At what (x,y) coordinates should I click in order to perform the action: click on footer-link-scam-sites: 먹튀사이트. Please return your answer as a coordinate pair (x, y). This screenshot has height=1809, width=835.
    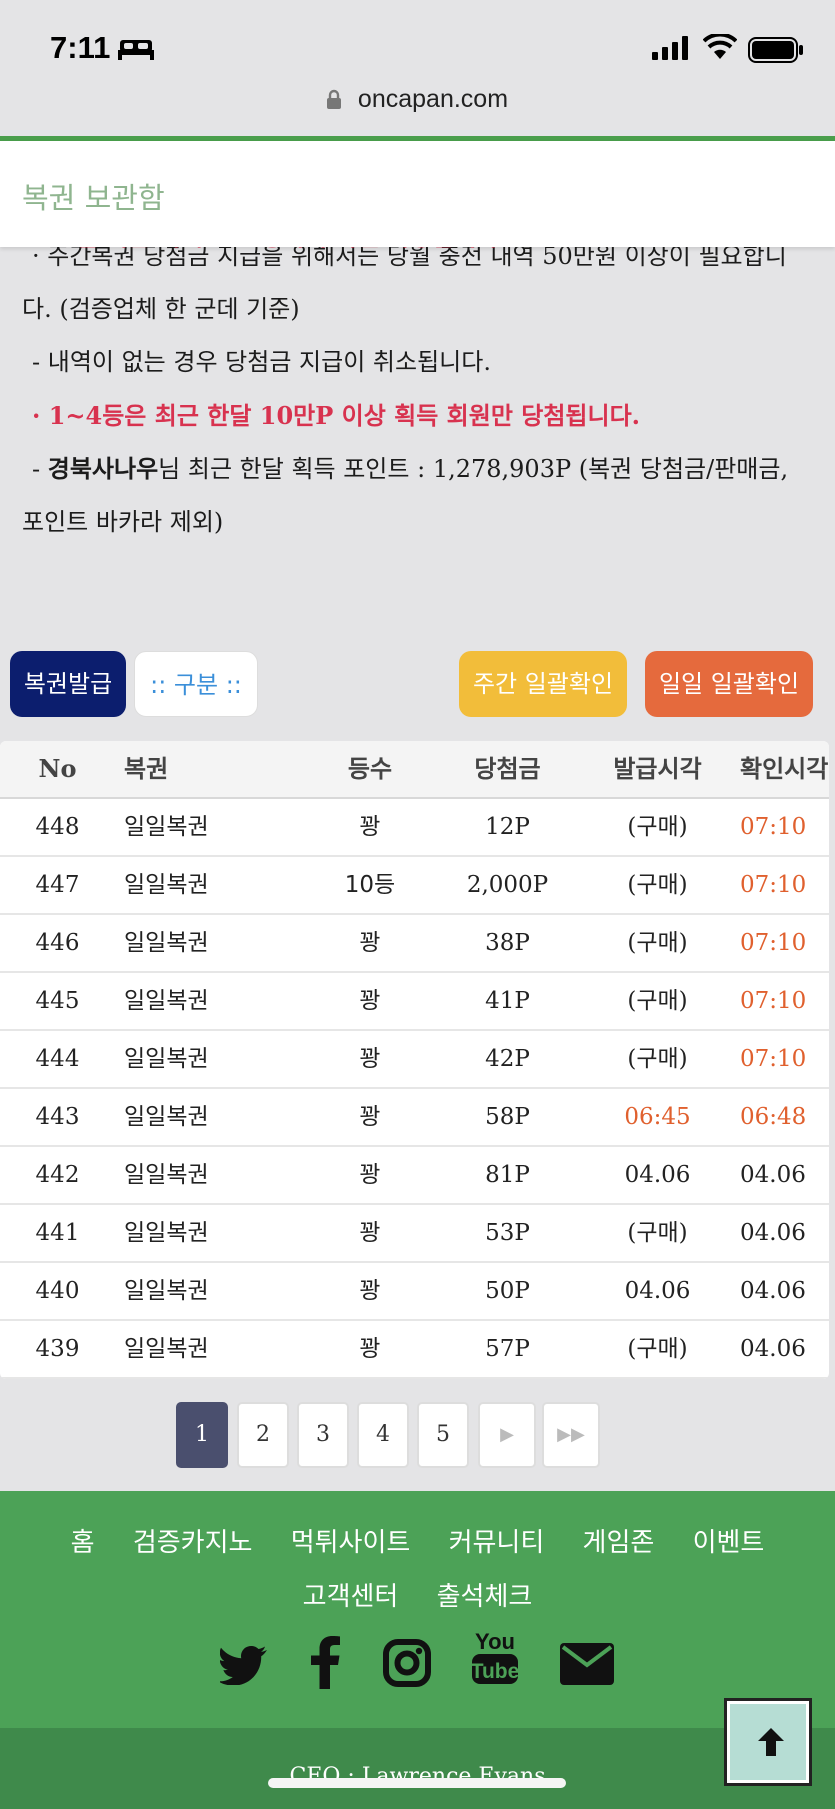
    Looking at the image, I should click on (351, 1543).